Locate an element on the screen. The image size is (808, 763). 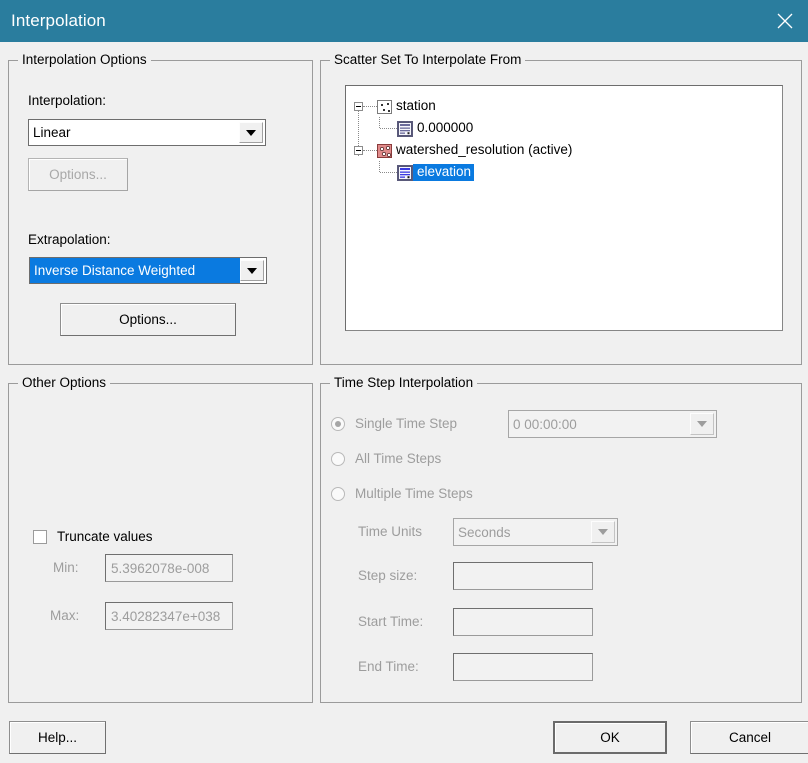
start-time-label: Start Time: is located at coordinates (391, 621).